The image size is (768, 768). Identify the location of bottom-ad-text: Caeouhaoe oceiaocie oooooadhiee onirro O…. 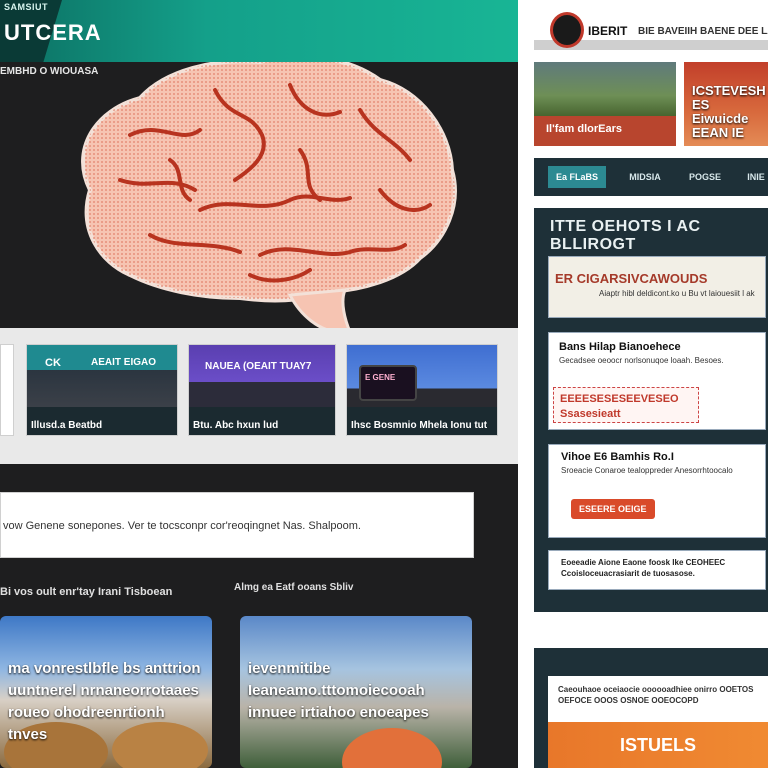
(656, 695).